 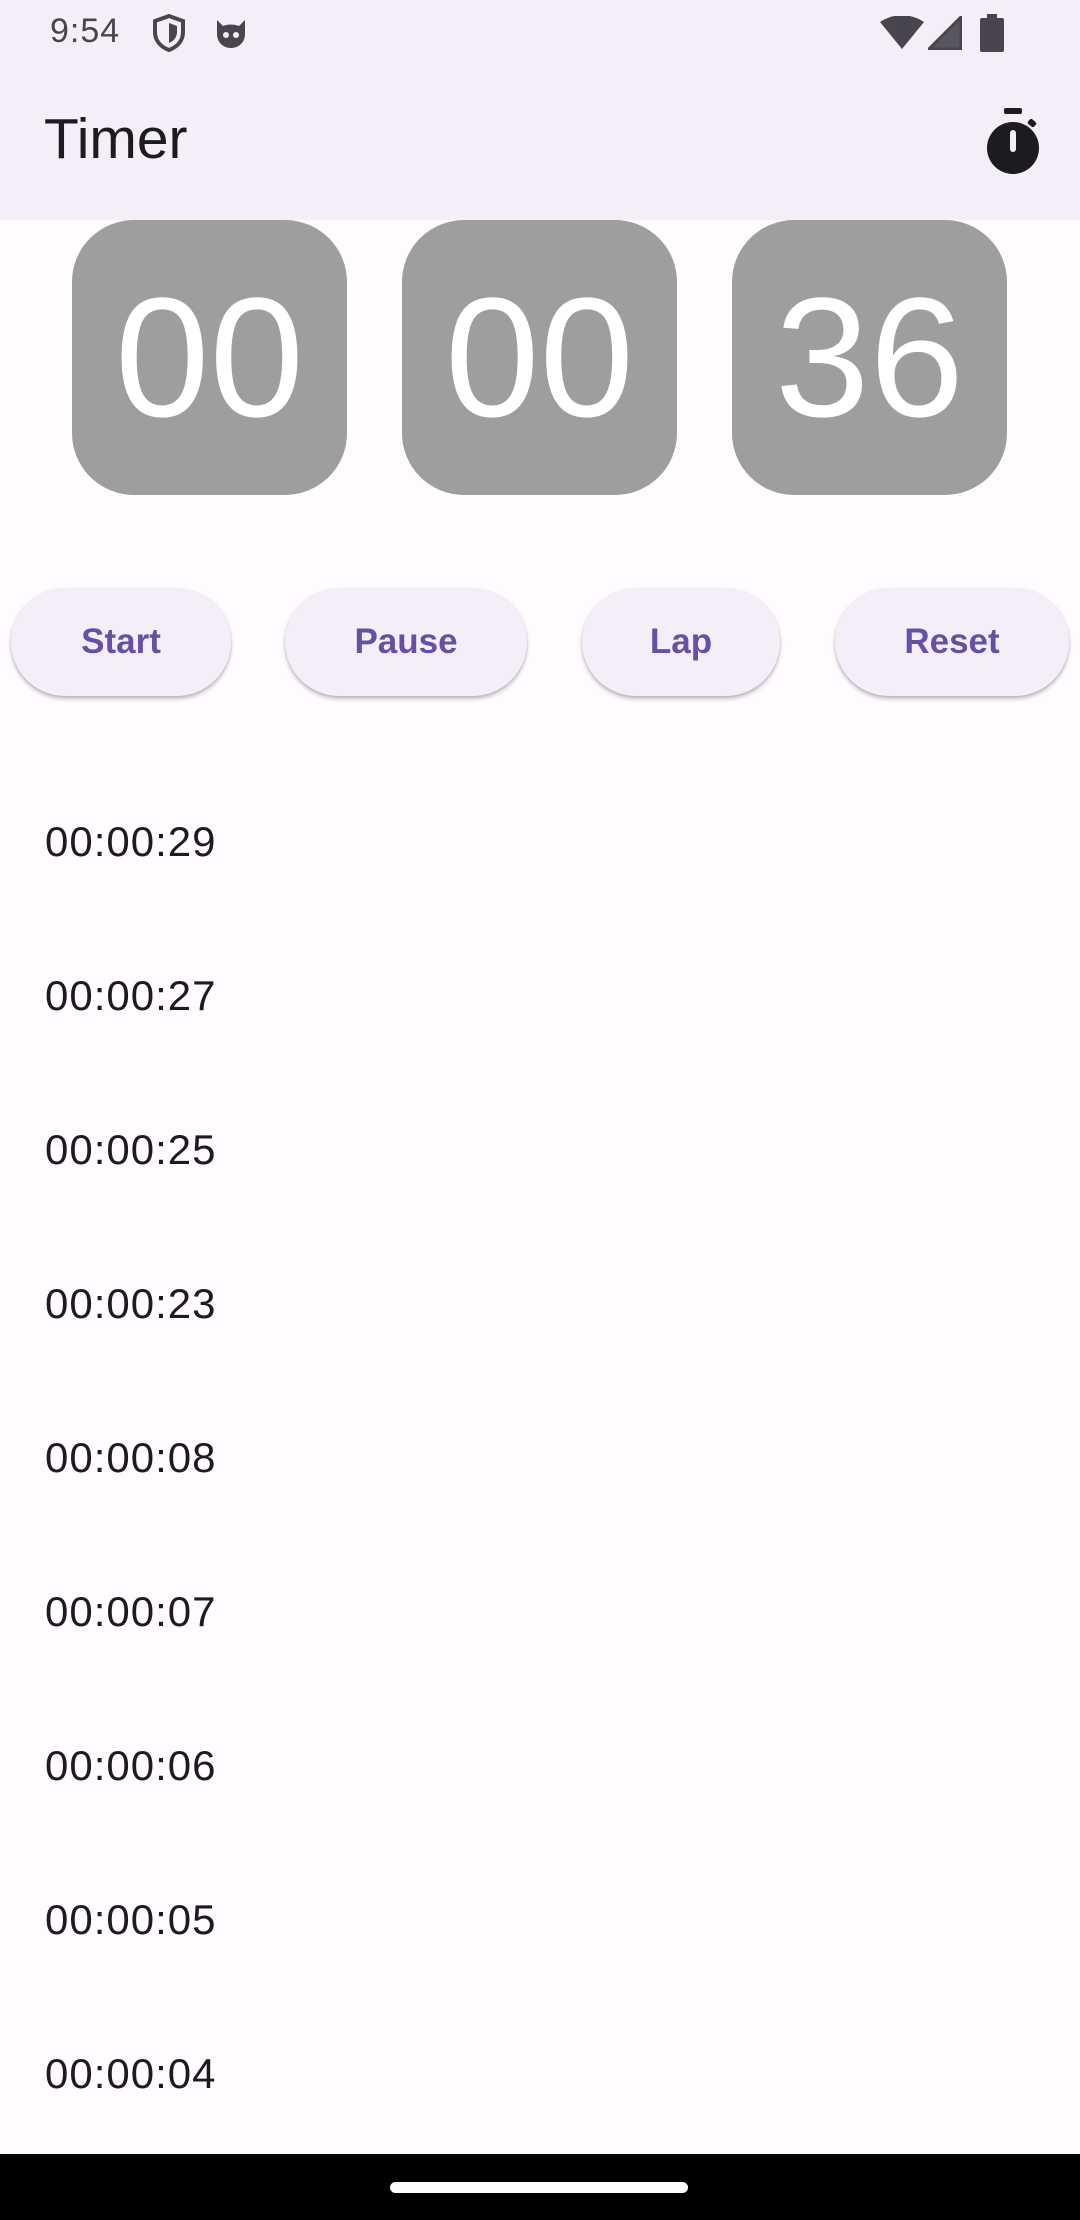 What do you see at coordinates (992, 35) in the screenshot?
I see `battery-icon` at bounding box center [992, 35].